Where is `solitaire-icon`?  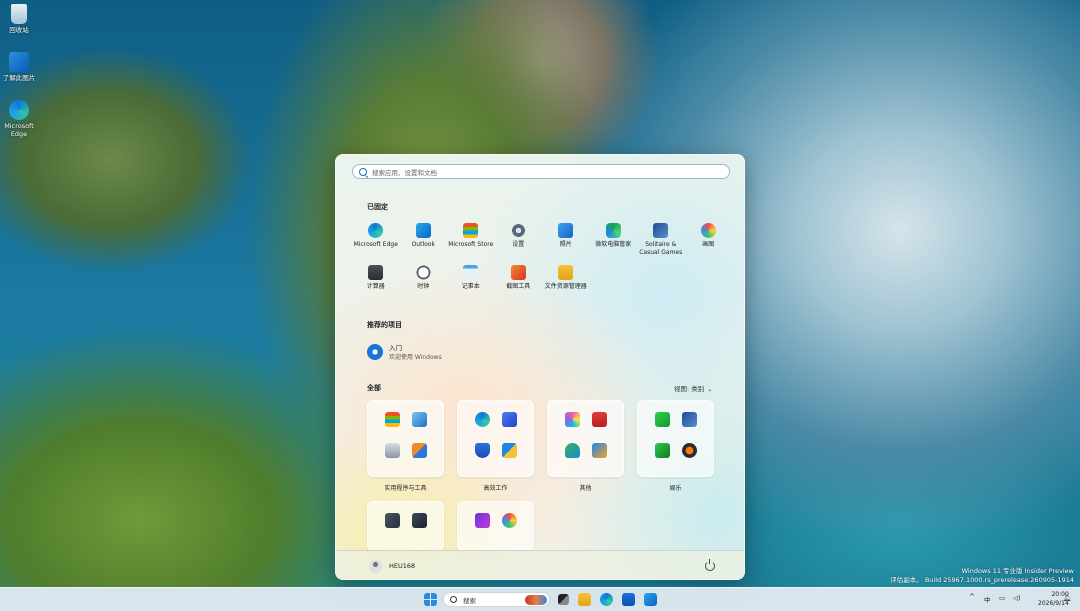
solitaire-icon is located at coordinates (689, 419).